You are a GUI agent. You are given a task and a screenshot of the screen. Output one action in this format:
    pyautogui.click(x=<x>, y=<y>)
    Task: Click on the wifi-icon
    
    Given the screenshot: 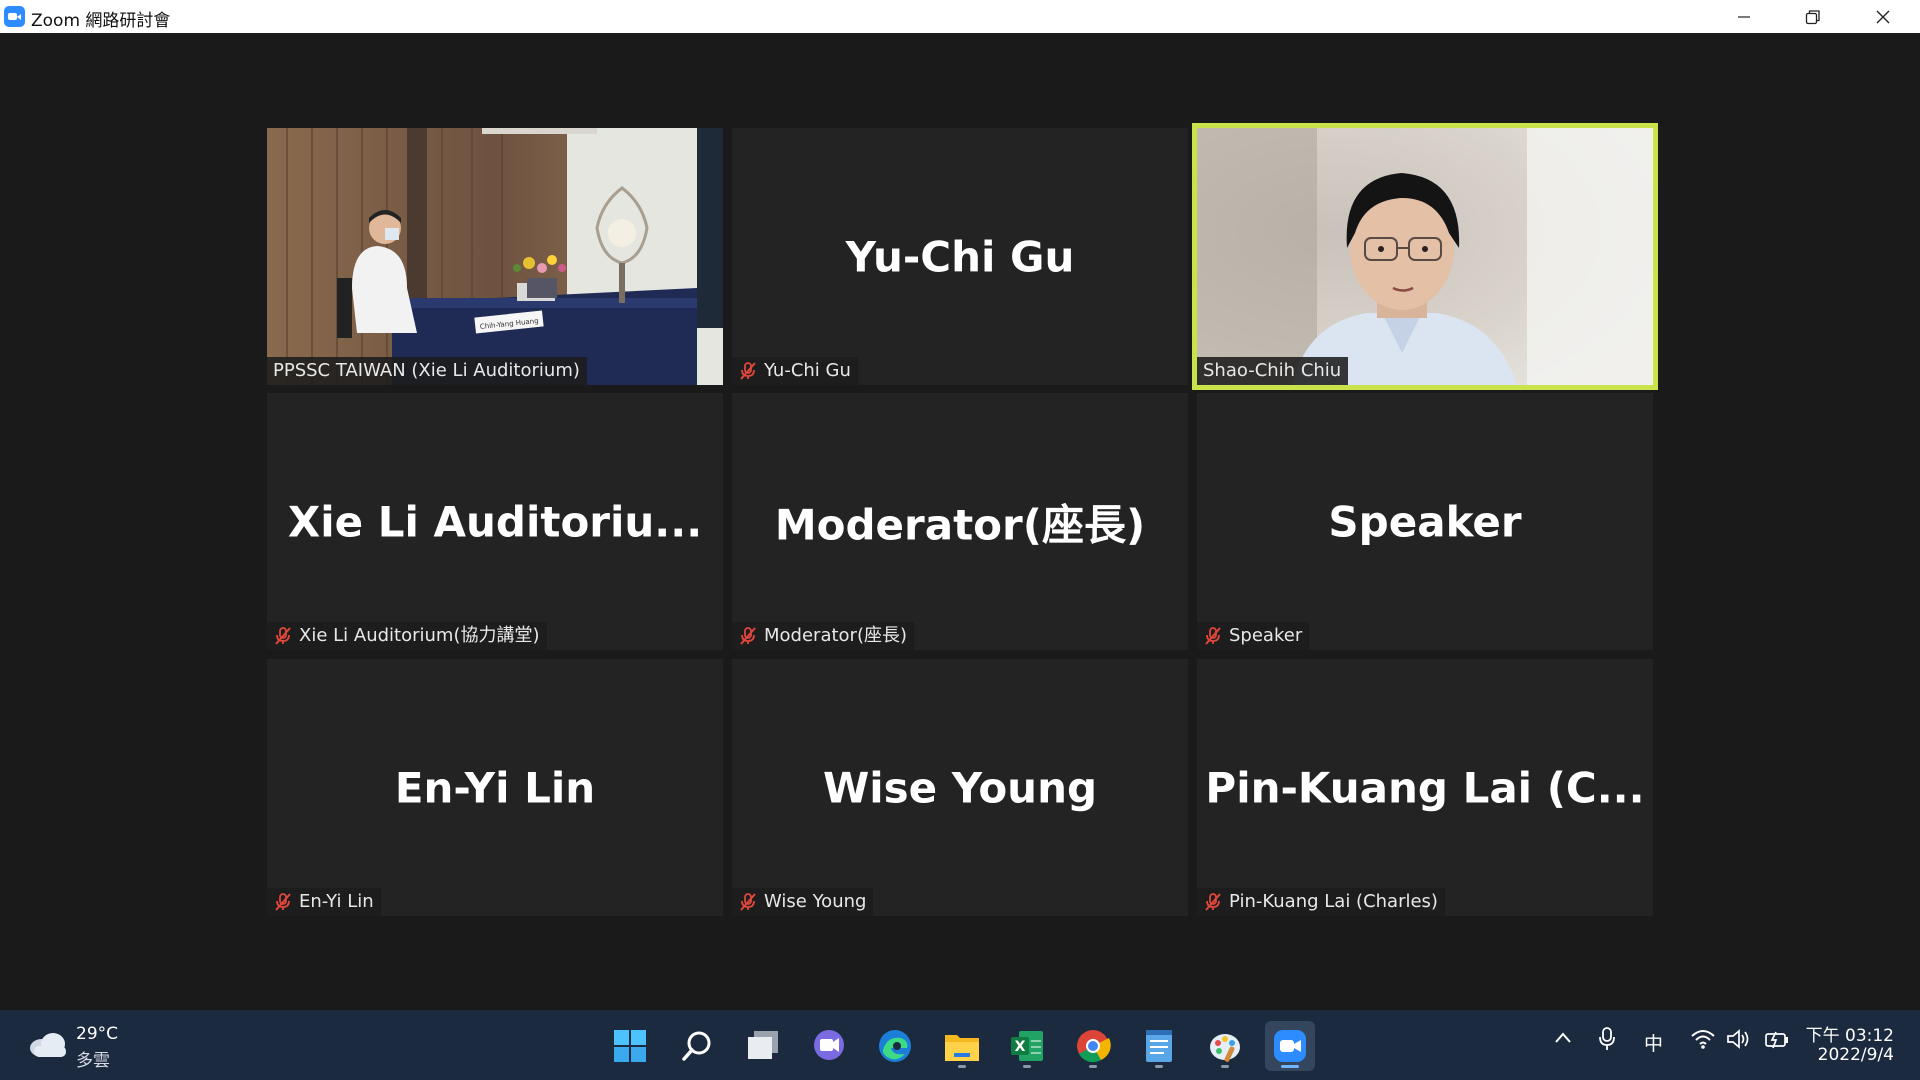 What is the action you would take?
    pyautogui.click(x=1703, y=1039)
    